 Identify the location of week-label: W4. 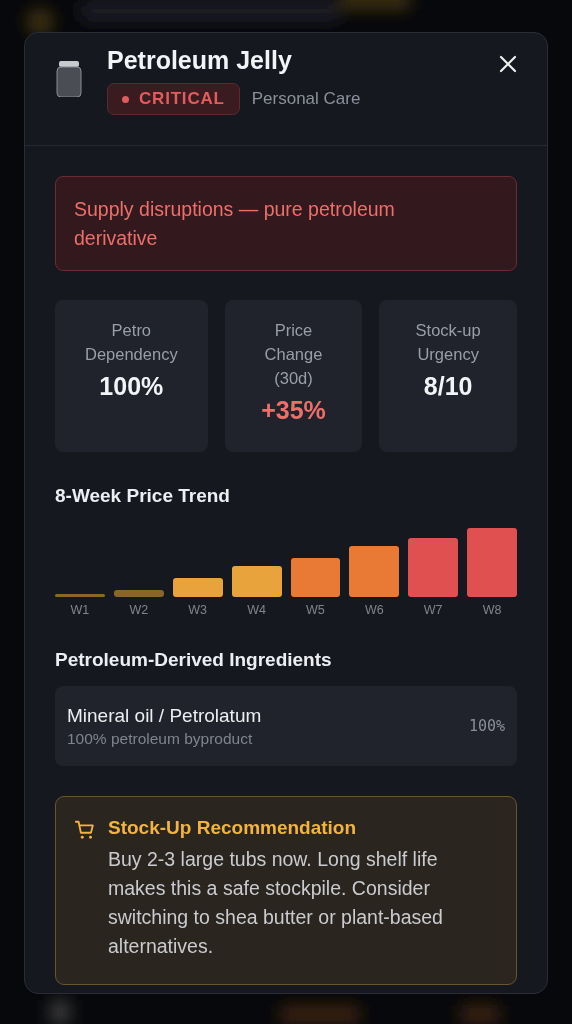
(256, 610).